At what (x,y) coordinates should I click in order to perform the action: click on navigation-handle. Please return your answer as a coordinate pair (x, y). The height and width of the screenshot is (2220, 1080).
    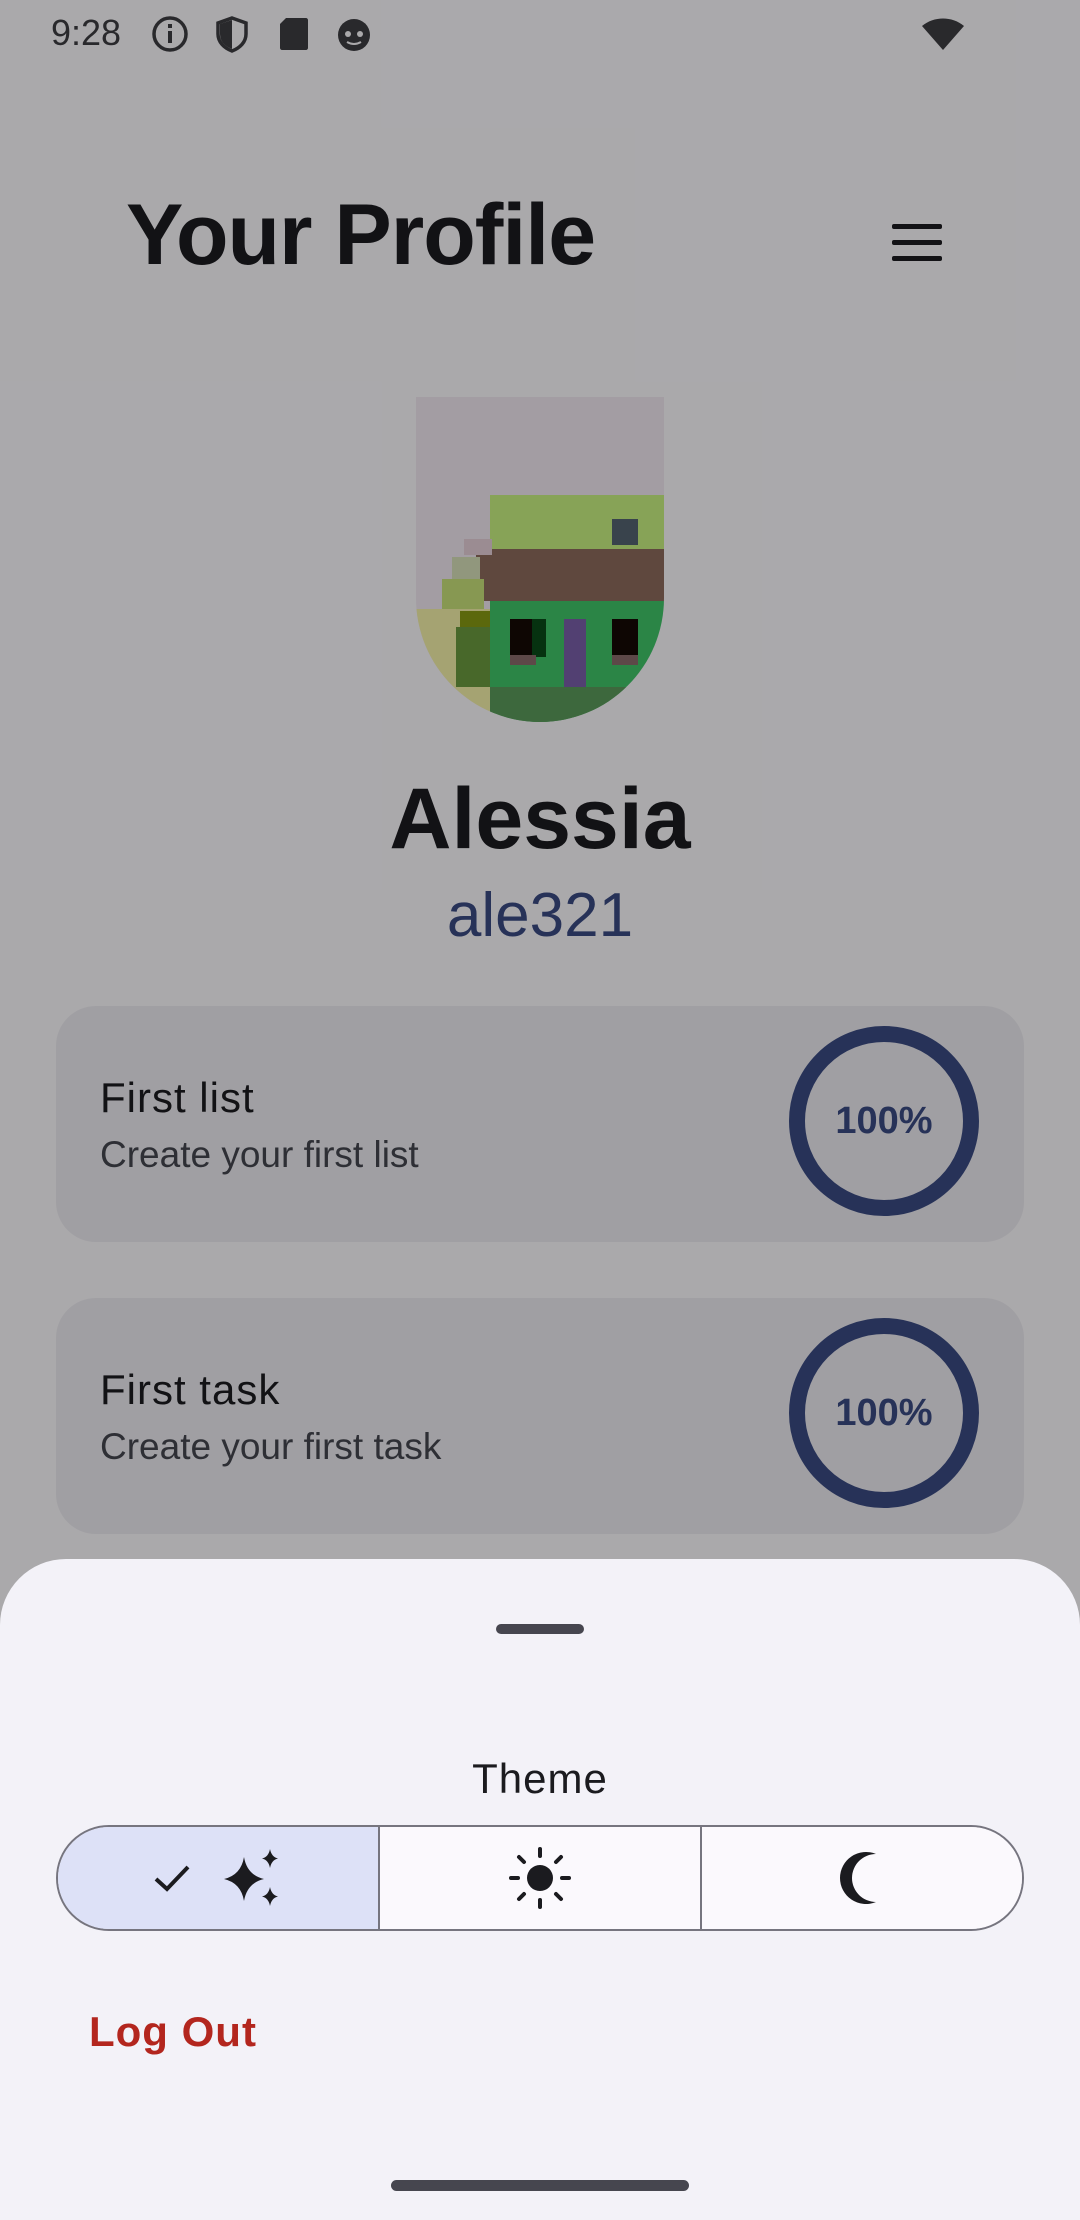
    Looking at the image, I should click on (540, 2185).